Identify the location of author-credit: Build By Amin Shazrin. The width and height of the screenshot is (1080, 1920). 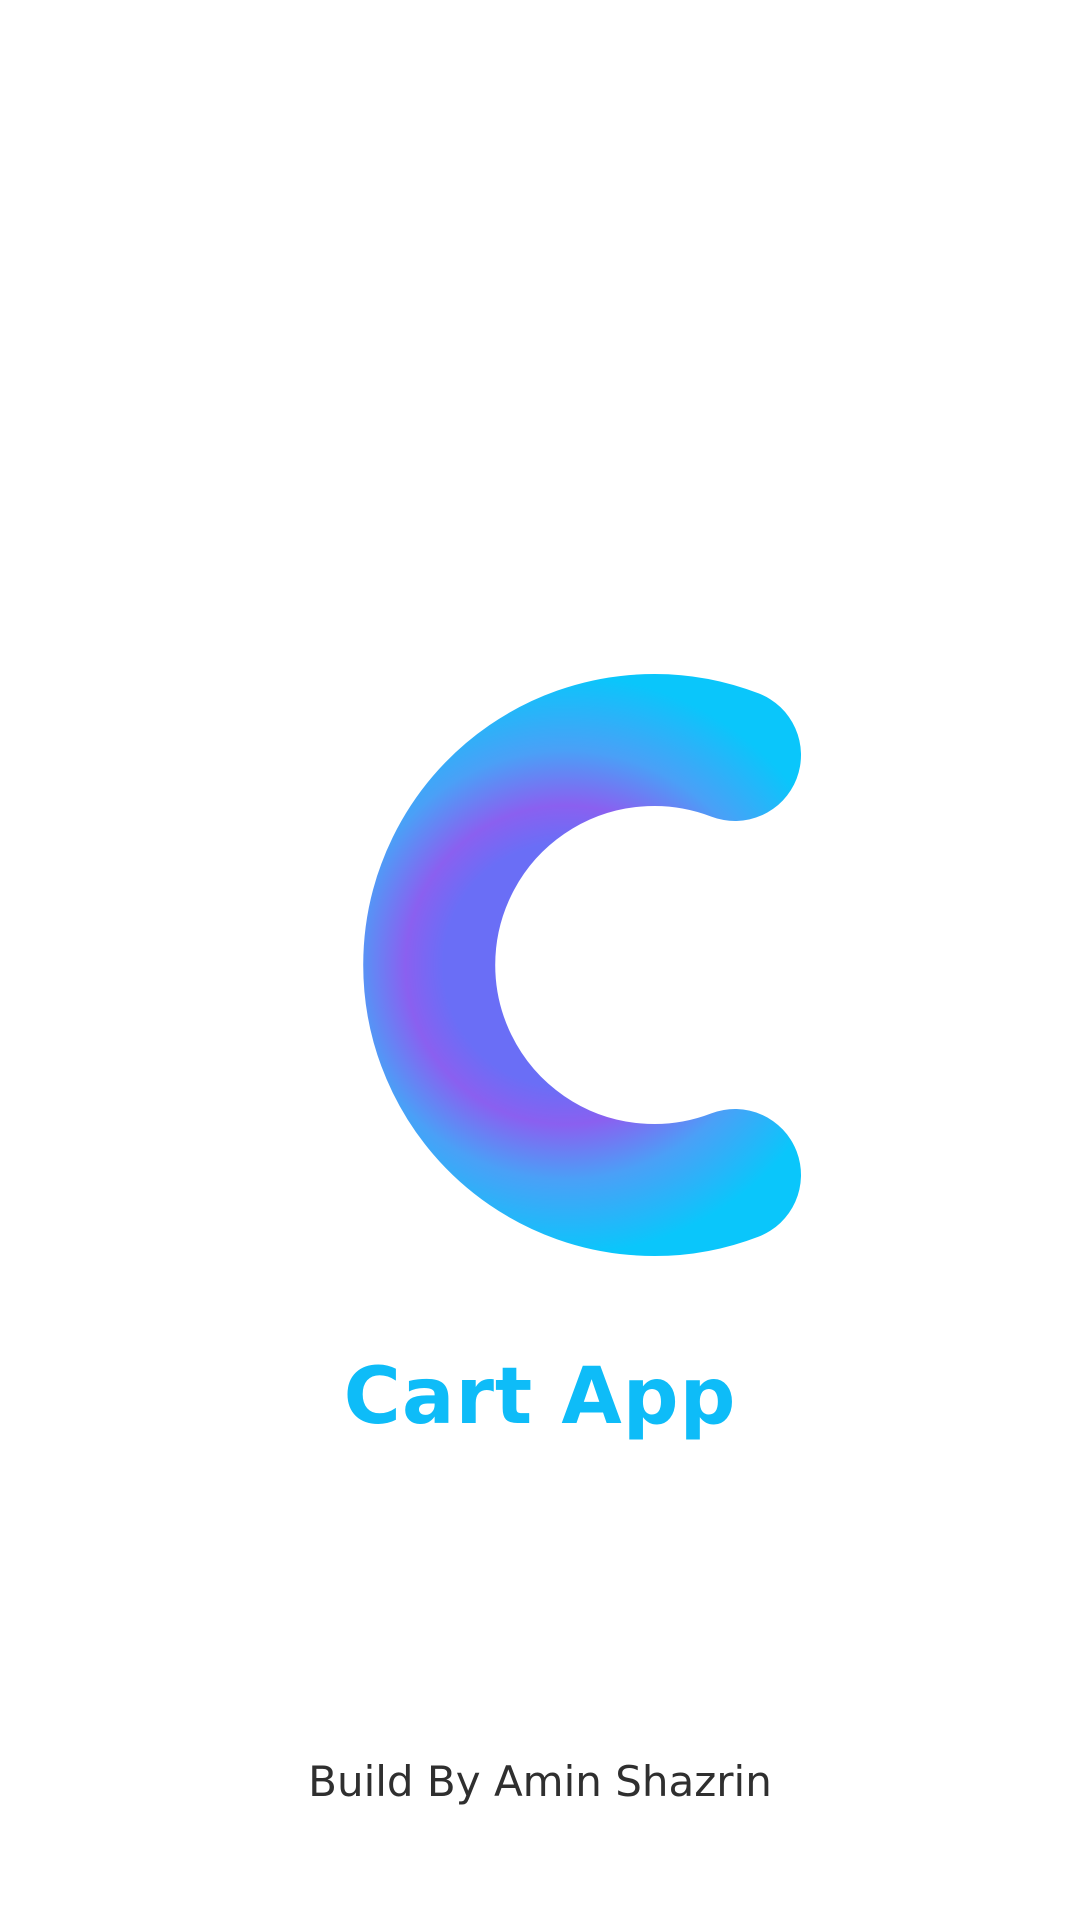
(540, 1781).